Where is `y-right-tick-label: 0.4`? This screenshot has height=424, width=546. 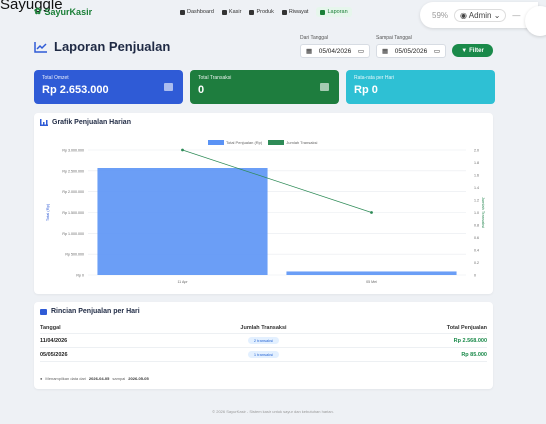
y-right-tick-label: 0.4 is located at coordinates (476, 251).